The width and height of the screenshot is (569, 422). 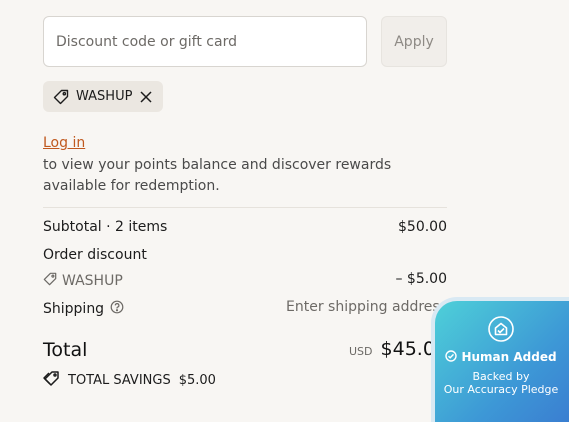 I want to click on discount-code-row: WASHUP, so click(x=83, y=280).